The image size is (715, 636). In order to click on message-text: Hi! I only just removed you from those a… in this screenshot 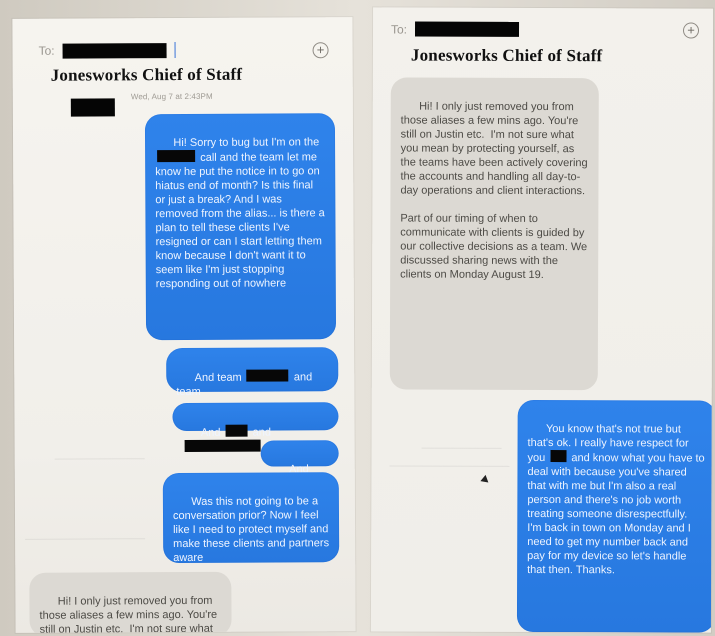, I will do `click(495, 191)`.